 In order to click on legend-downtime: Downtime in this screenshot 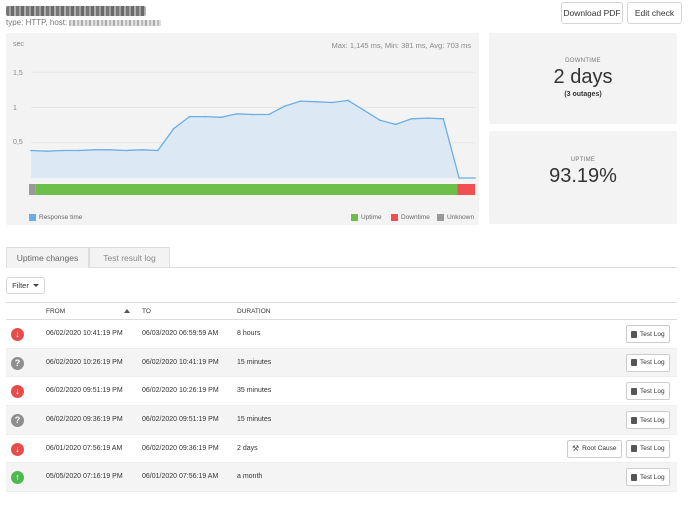, I will do `click(410, 217)`.